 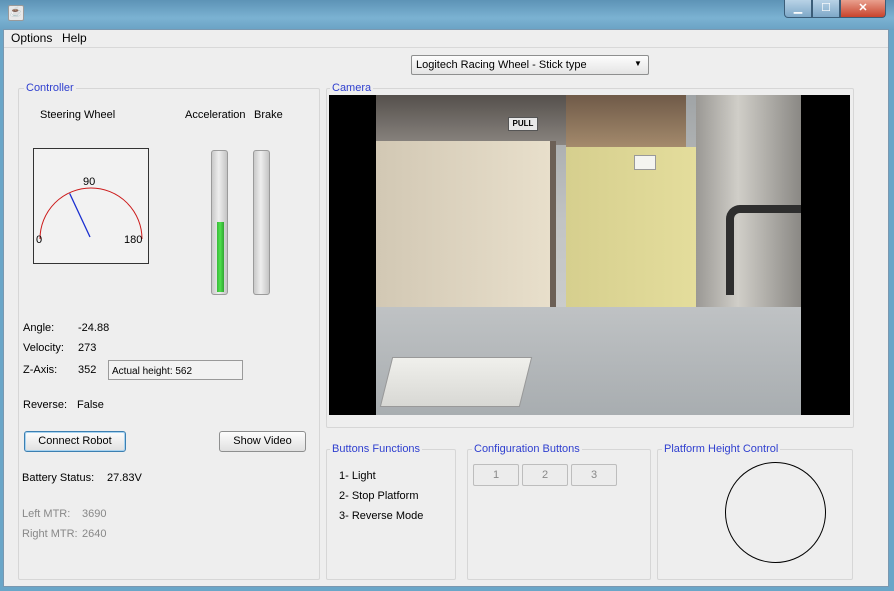 What do you see at coordinates (78, 115) in the screenshot?
I see `steering-wheel-label: Steering Wheel` at bounding box center [78, 115].